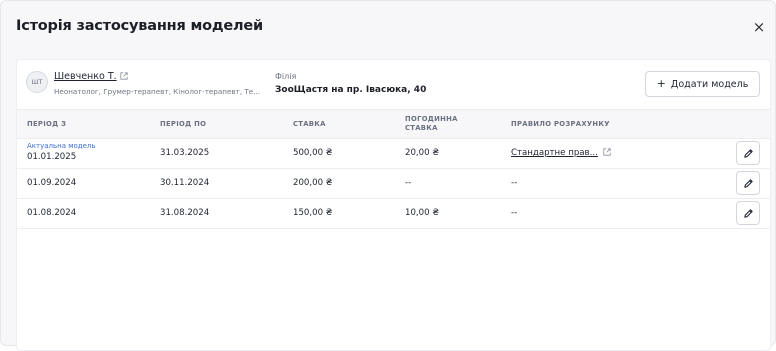 This screenshot has height=351, width=776. What do you see at coordinates (431, 119) in the screenshot?
I see `header-hourly-rate-line1: ПОГОДИННА` at bounding box center [431, 119].